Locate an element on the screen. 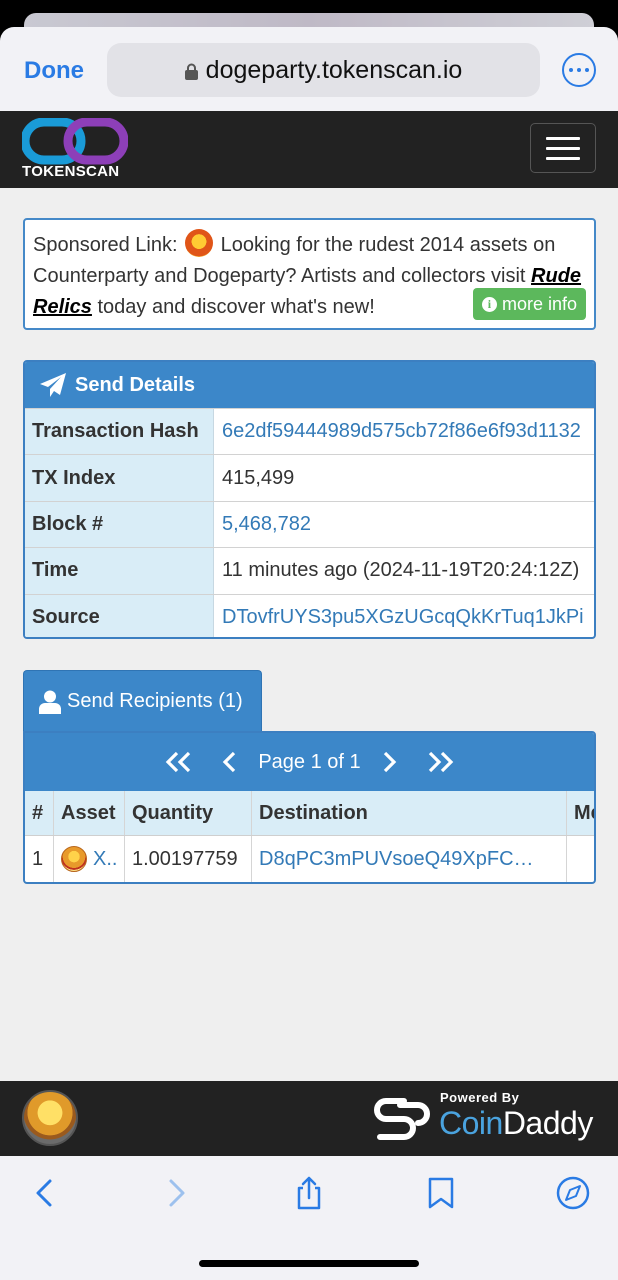  detail-row-source: Source DTovfrUYS3pu5XGzUGcqQkKrTuq1JkPi is located at coordinates (309, 615).